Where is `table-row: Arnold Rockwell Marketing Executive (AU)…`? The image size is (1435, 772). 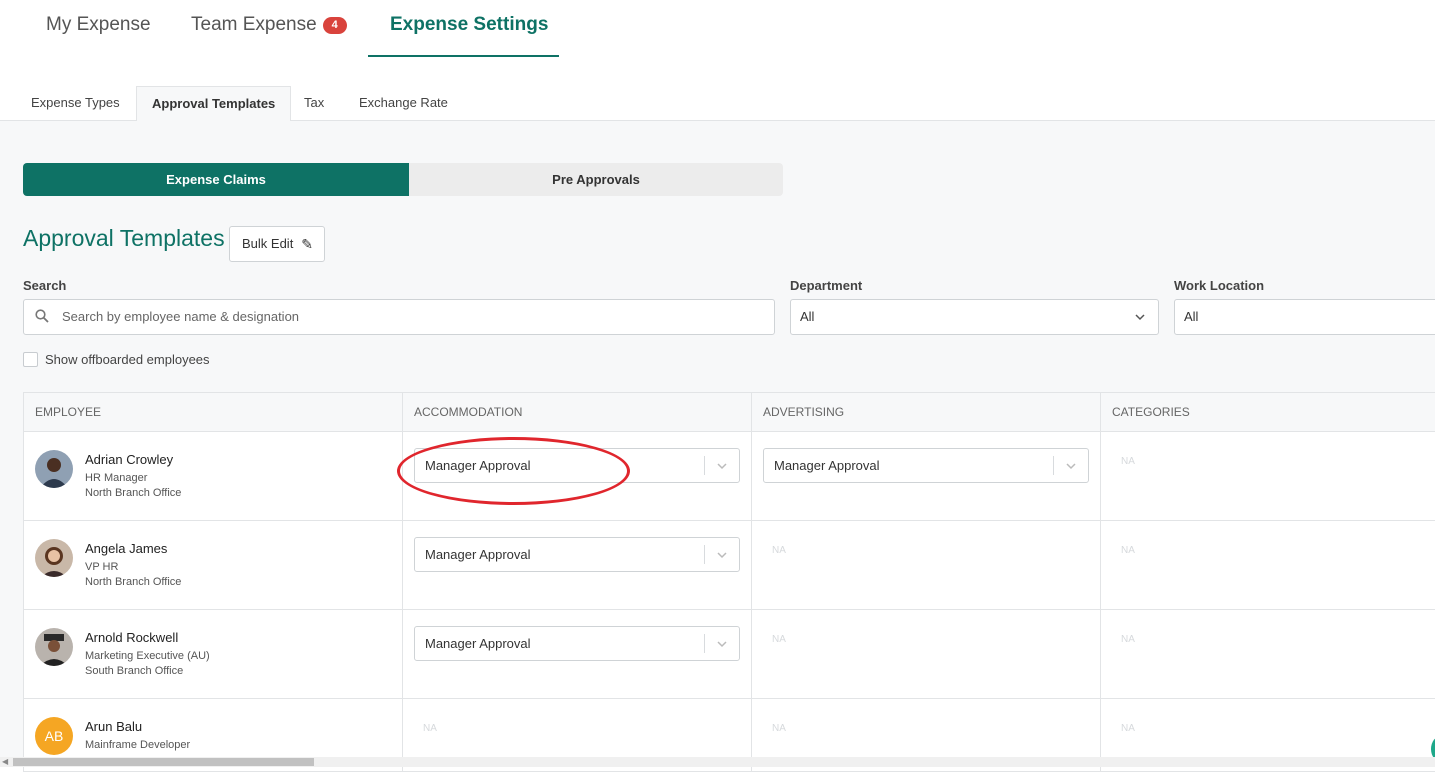 table-row: Arnold Rockwell Marketing Executive (AU)… is located at coordinates (729, 654).